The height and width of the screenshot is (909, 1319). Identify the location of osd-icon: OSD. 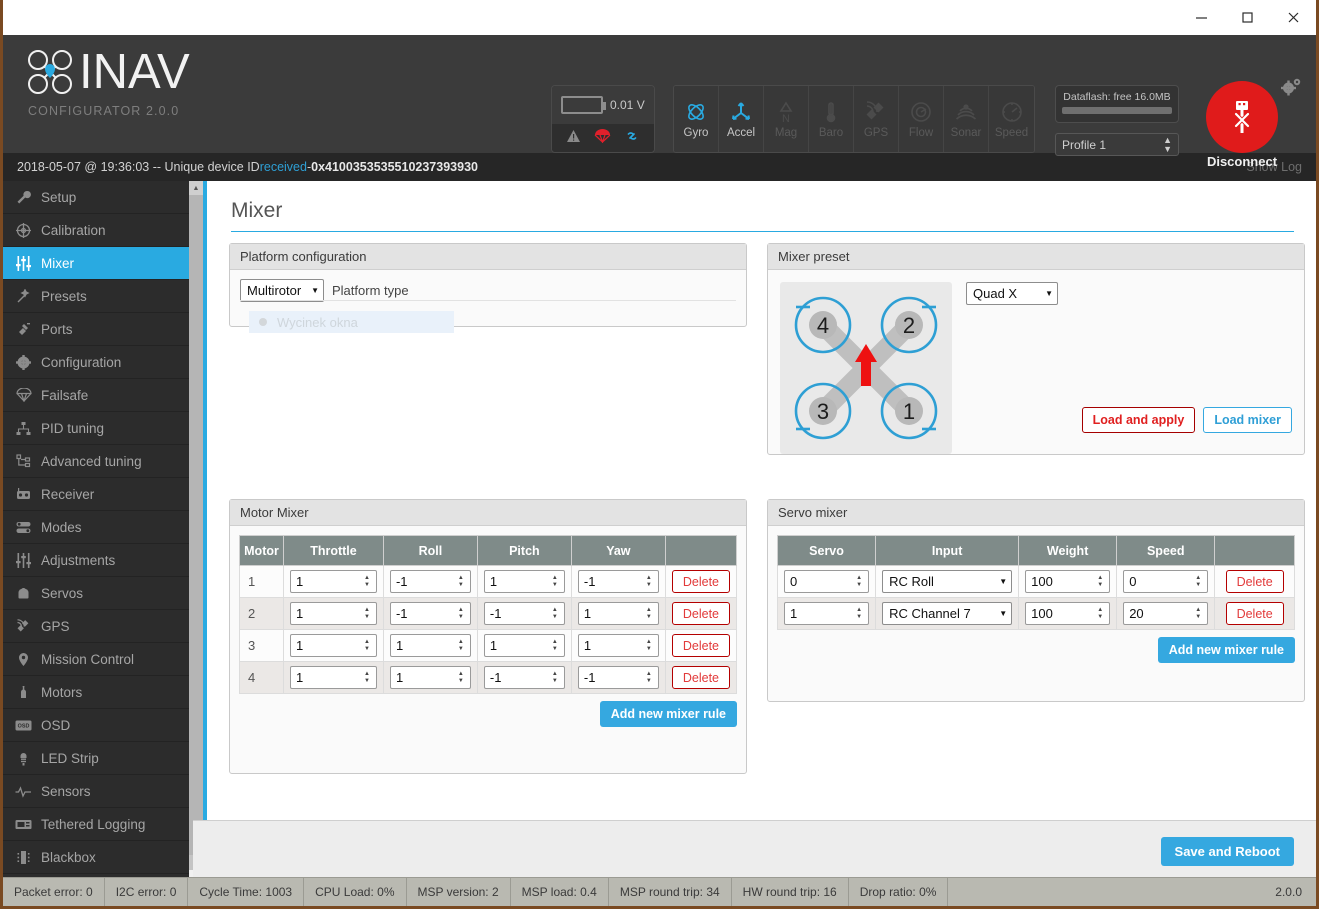
(23, 725).